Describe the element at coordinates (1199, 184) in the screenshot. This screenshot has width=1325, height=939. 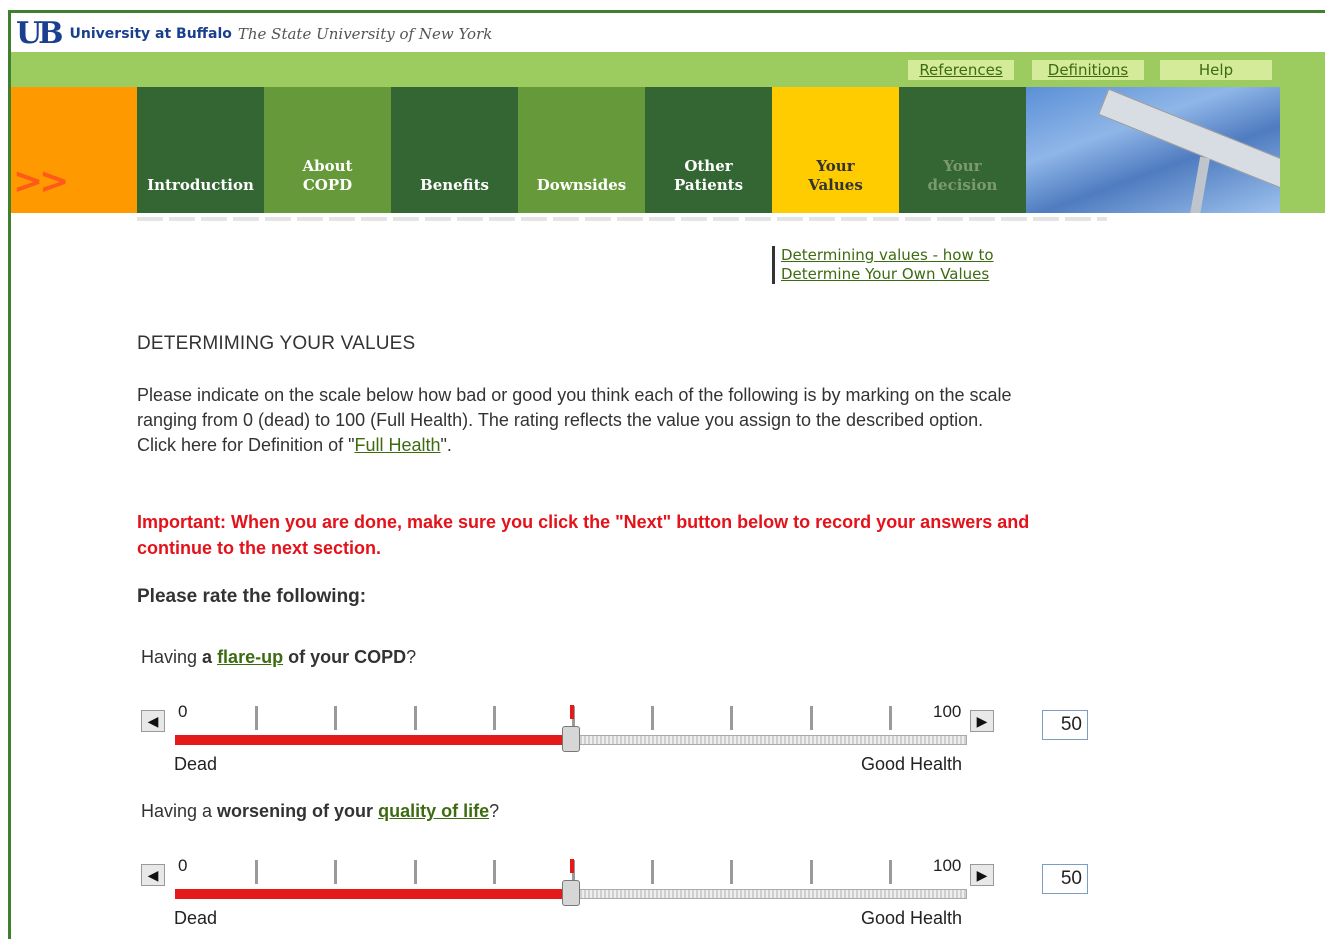
I see `sign-pole-shape` at that location.